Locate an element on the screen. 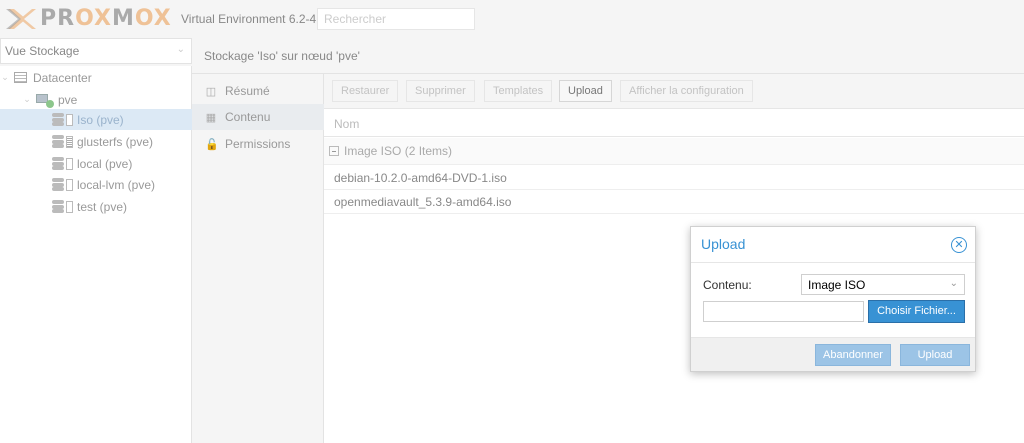 Image resolution: width=1024 pixels, height=443 pixels. tree-item-storage-iso: Iso (pve) is located at coordinates (96, 119).